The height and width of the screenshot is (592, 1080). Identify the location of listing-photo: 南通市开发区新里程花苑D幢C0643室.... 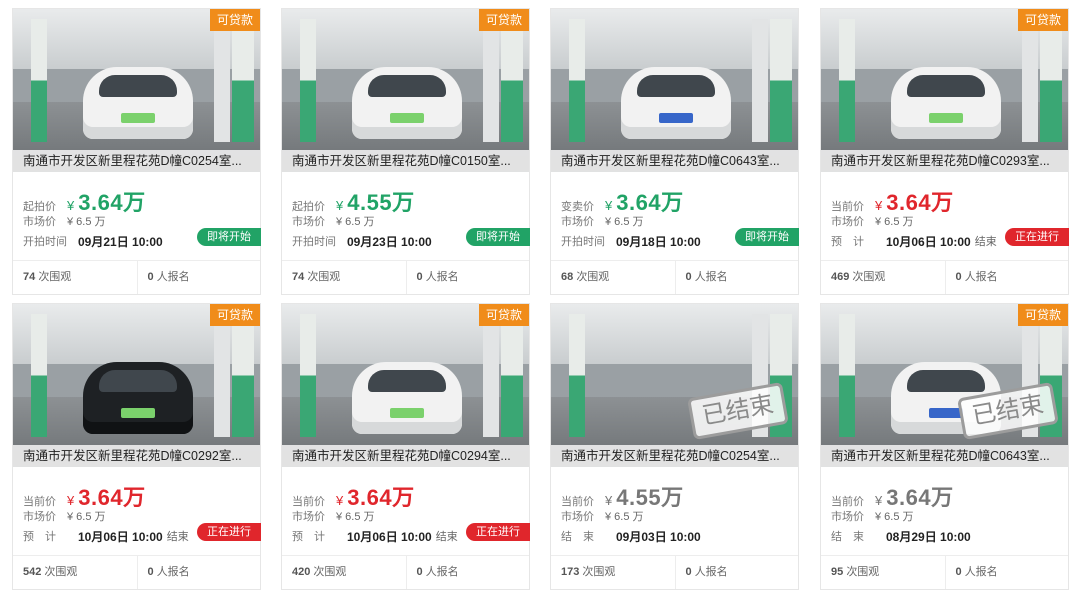
(674, 90).